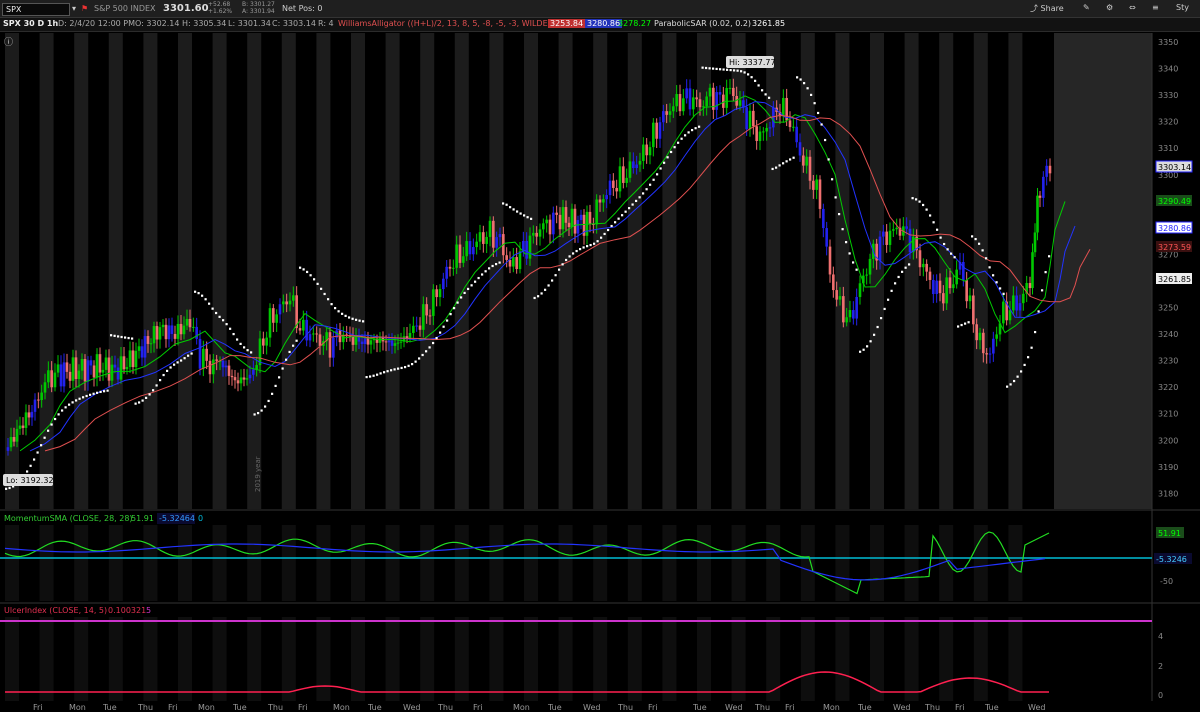  What do you see at coordinates (576, 659) in the screenshot?
I see `ulcer-panel` at bounding box center [576, 659].